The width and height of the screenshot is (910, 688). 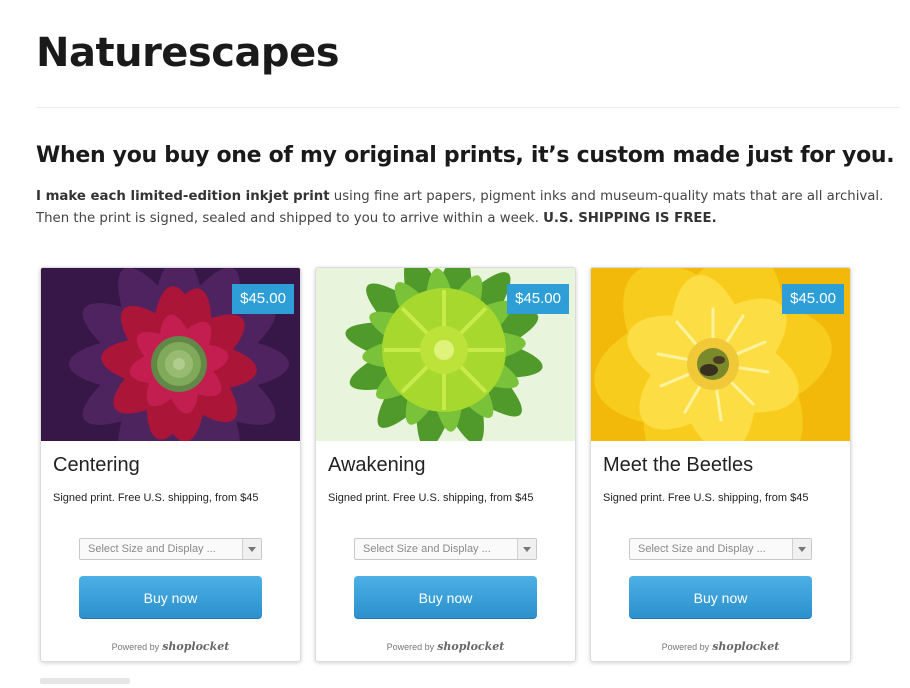 What do you see at coordinates (630, 218) in the screenshot?
I see `intro-bold-tail: U.S. SHIPPING IS FREE.` at bounding box center [630, 218].